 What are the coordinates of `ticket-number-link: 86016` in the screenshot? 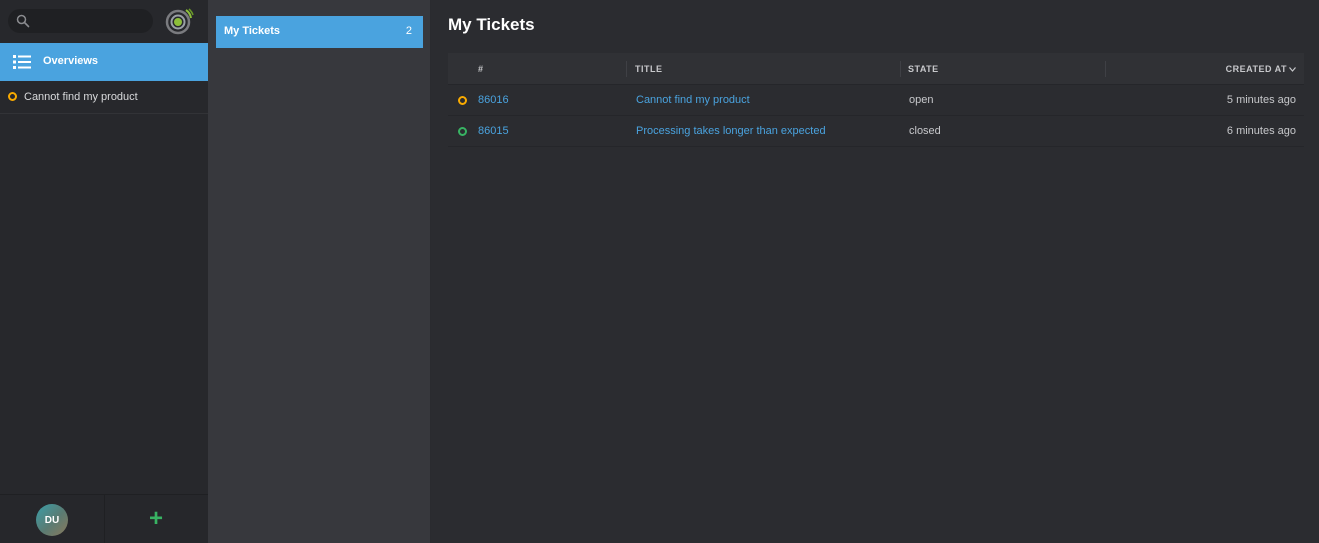 It's located at (493, 100).